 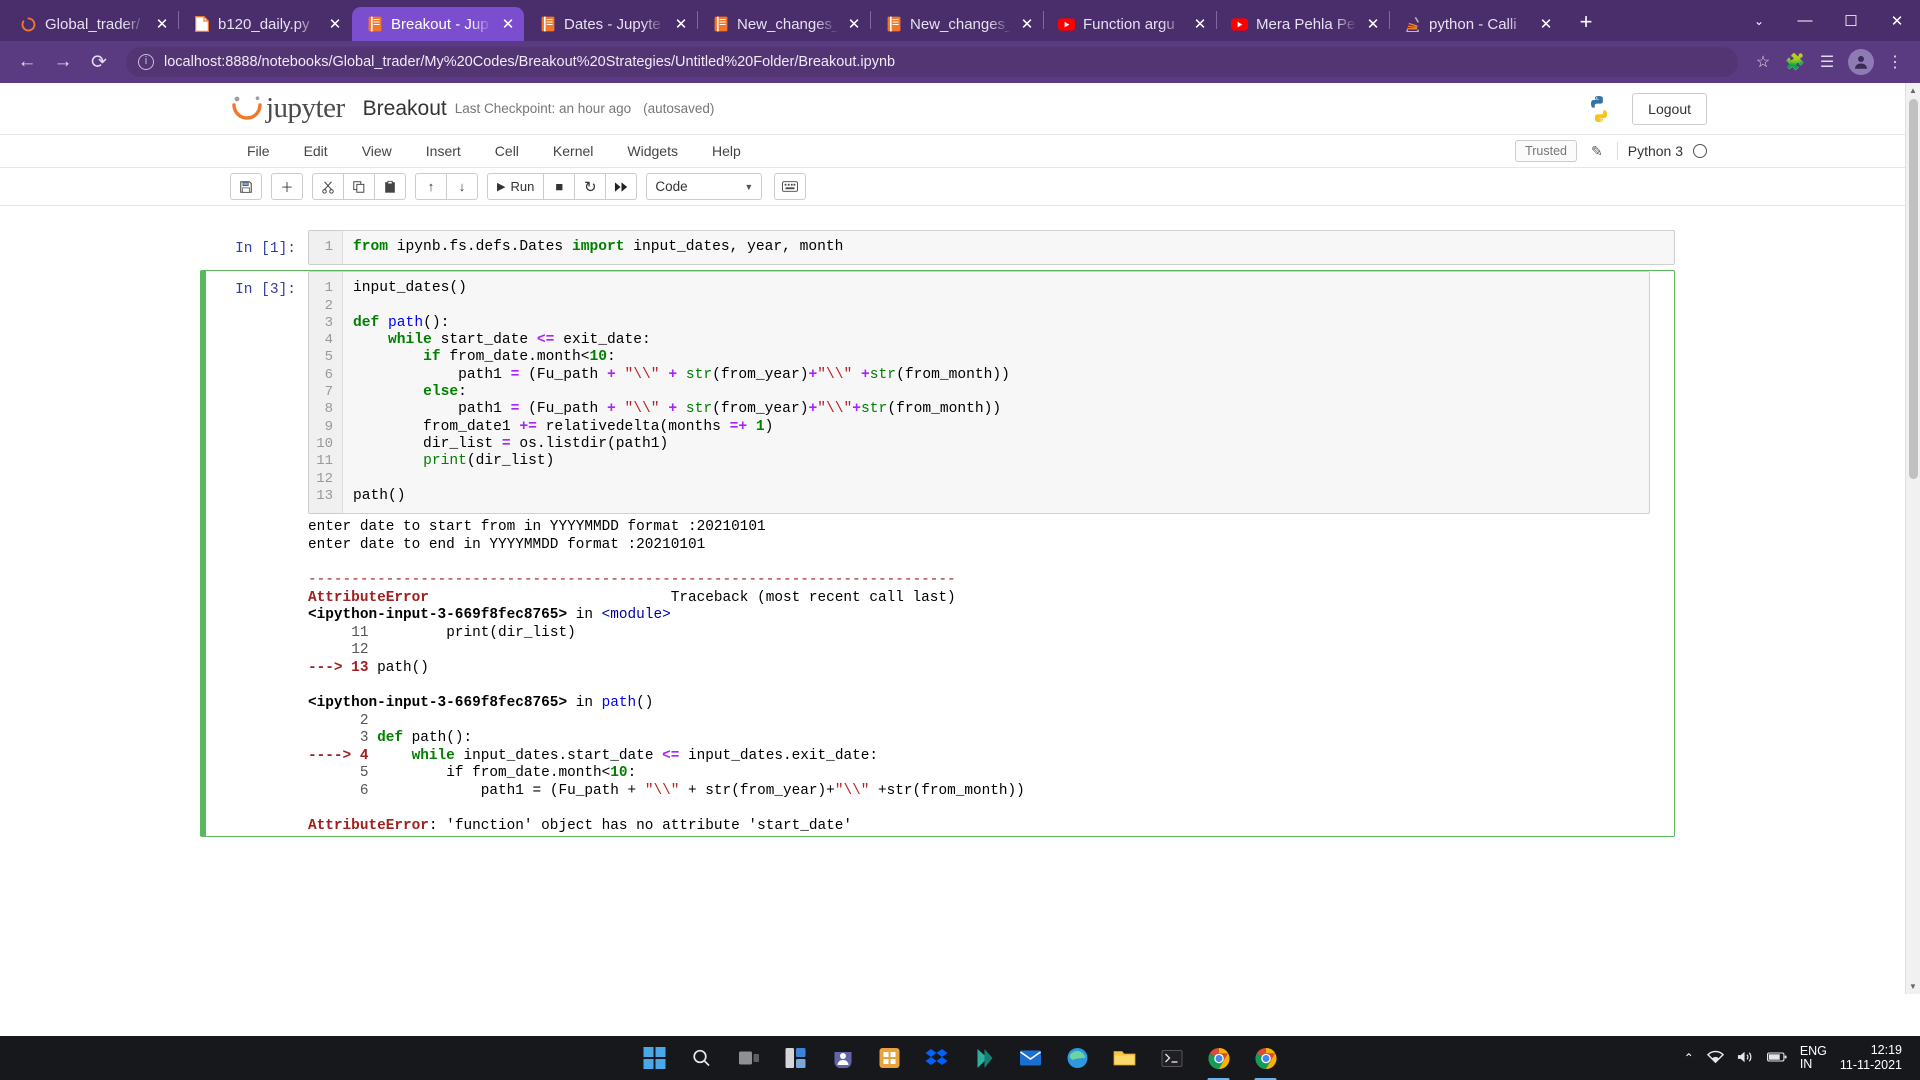 What do you see at coordinates (1078, 1058) in the screenshot?
I see `edge-icon` at bounding box center [1078, 1058].